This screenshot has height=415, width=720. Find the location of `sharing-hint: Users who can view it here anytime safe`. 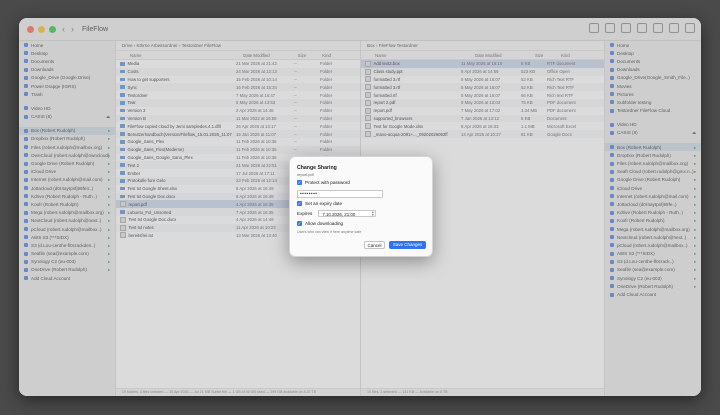

sharing-hint: Users who can view it here anytime safe is located at coordinates (329, 232).